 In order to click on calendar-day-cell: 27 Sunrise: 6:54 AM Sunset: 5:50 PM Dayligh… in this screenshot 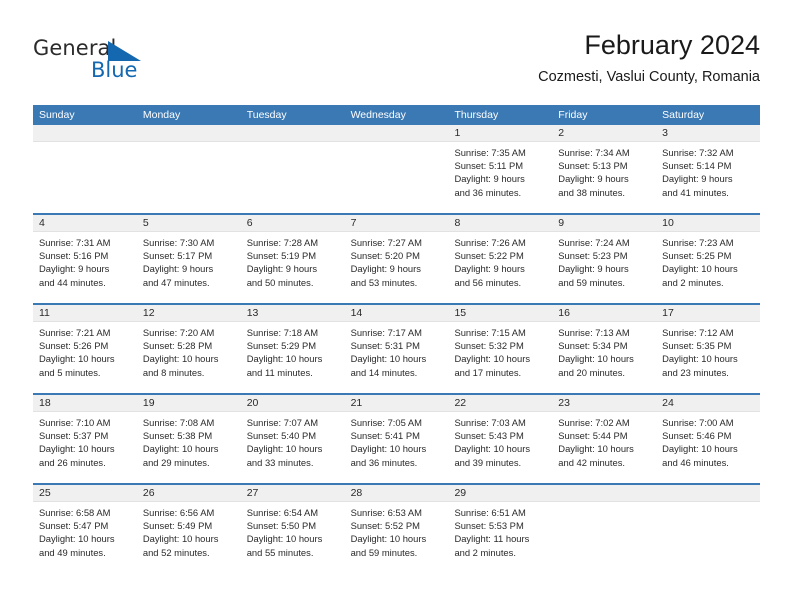, I will do `click(292, 530)`.